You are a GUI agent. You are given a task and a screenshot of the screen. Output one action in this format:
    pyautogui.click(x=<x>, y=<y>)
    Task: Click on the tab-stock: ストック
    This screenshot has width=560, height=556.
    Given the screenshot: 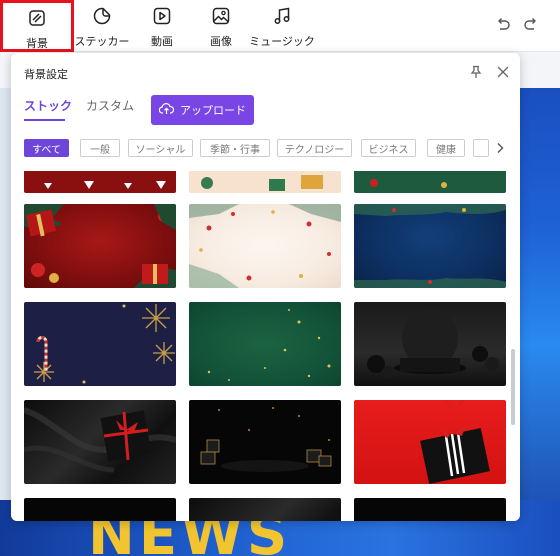 What is the action you would take?
    pyautogui.click(x=48, y=105)
    